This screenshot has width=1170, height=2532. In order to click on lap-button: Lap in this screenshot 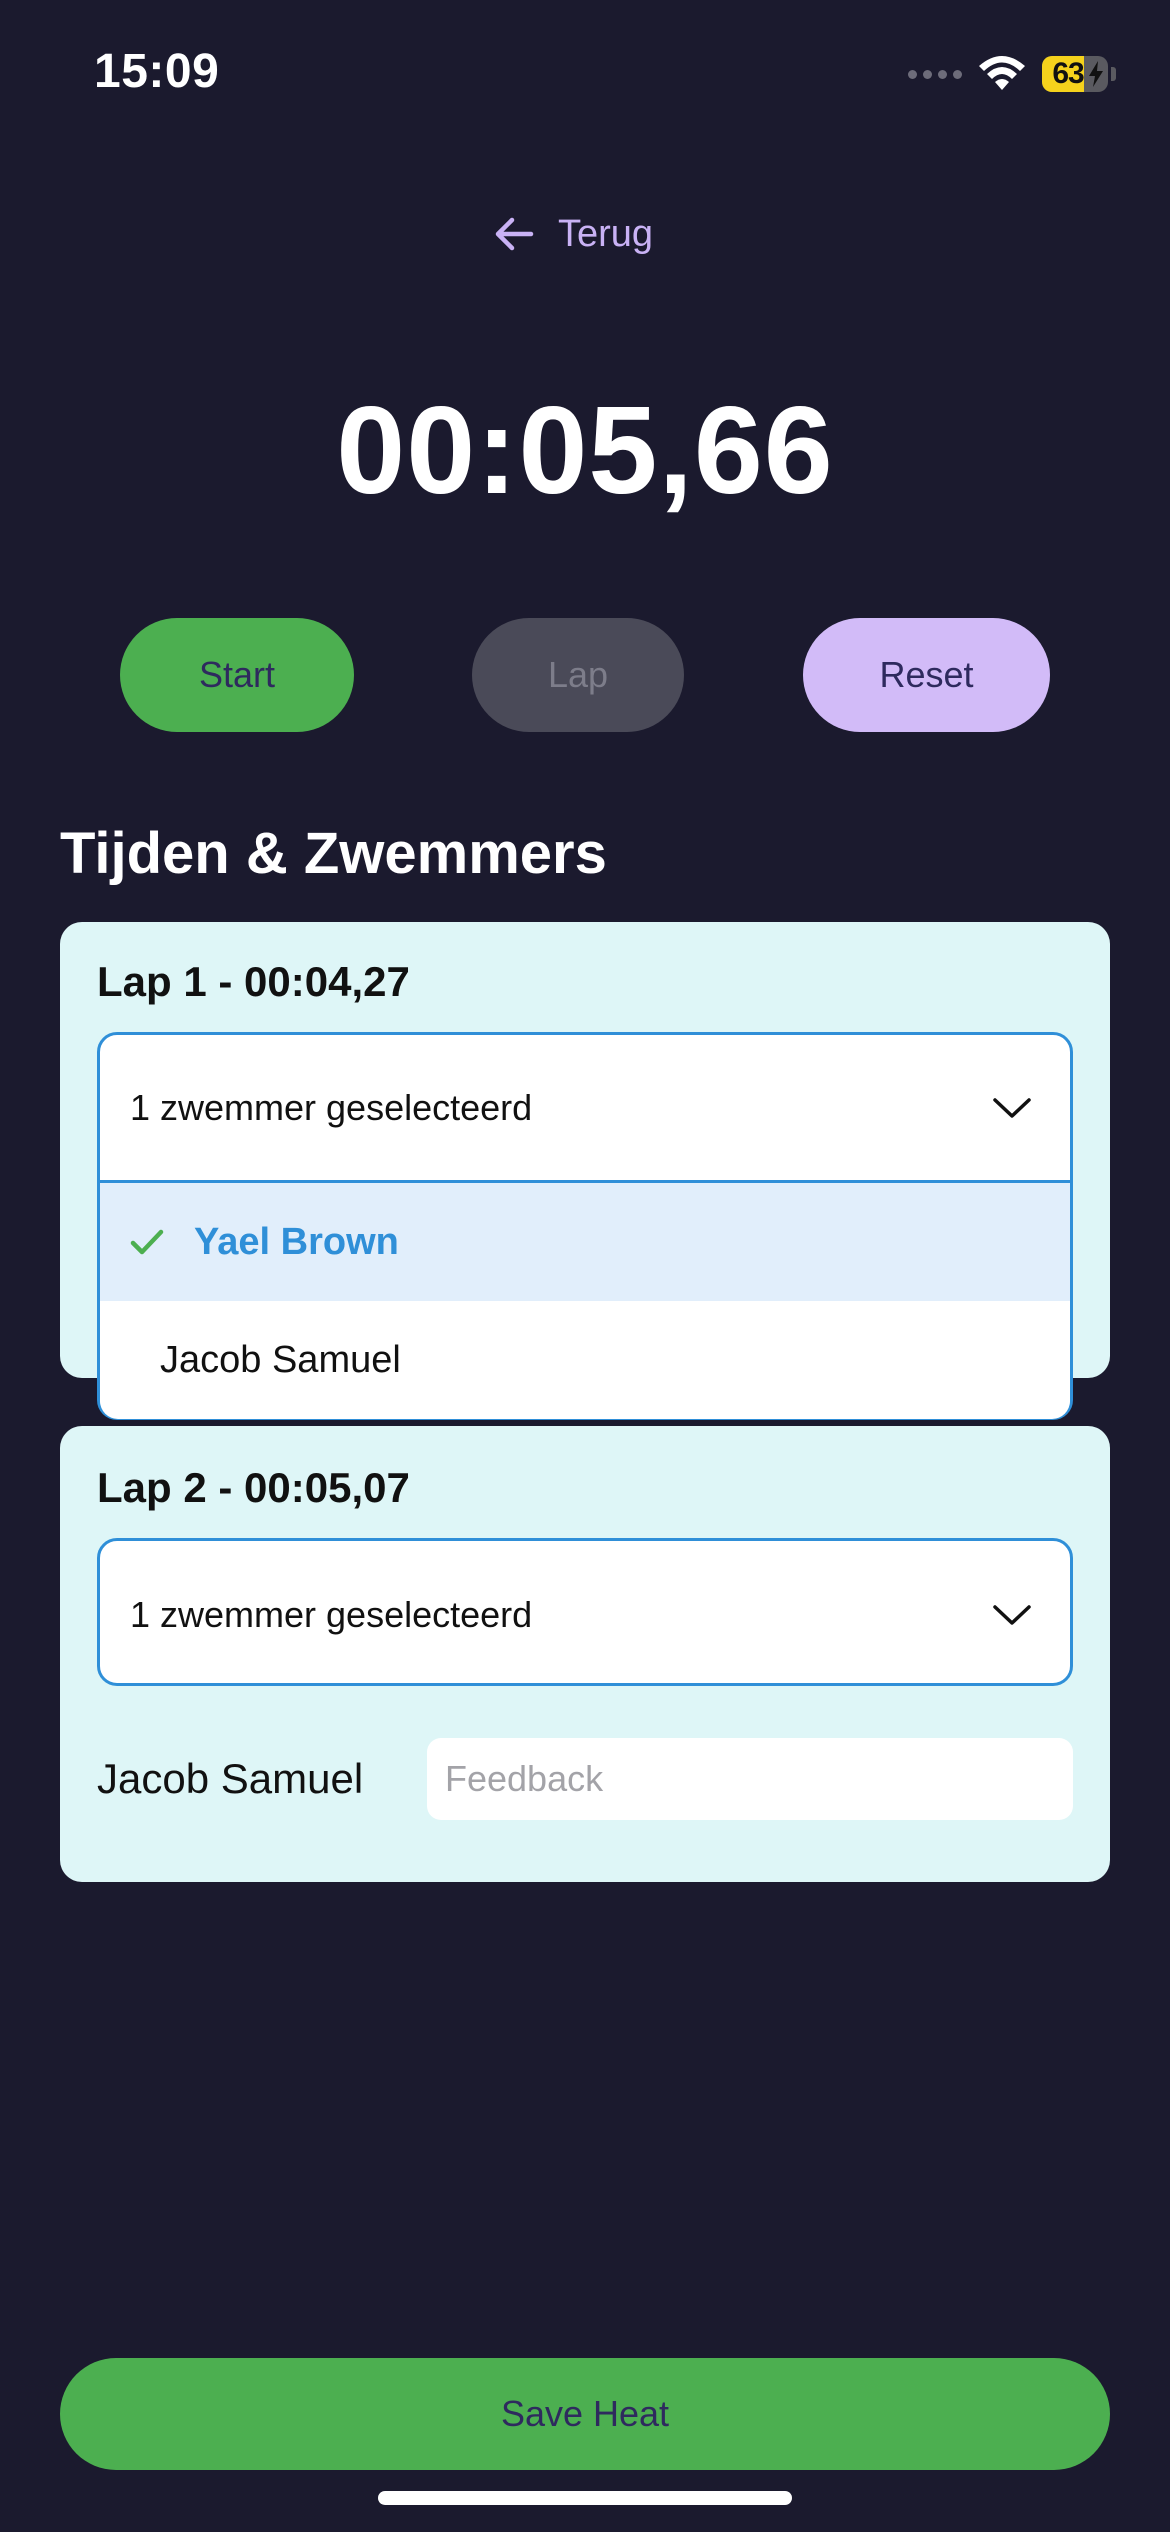, I will do `click(578, 675)`.